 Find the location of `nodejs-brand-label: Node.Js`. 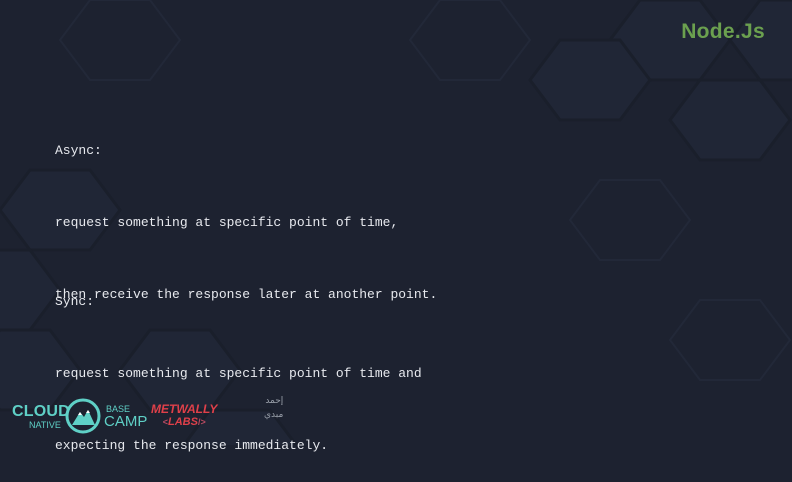

nodejs-brand-label: Node.Js is located at coordinates (723, 31).